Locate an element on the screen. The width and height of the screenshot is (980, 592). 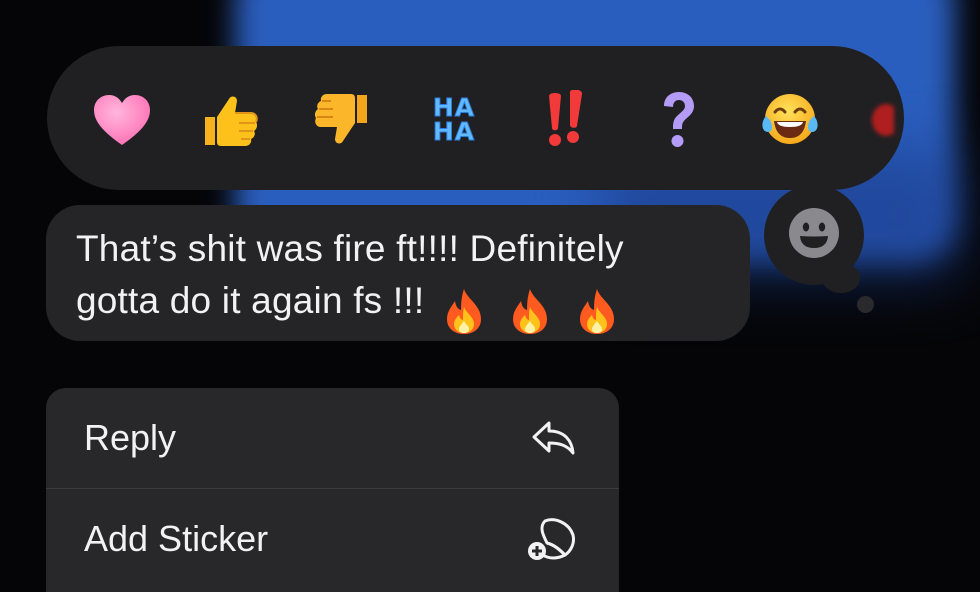
message-line-2: gotta do it again fs !!! is located at coordinates (398, 305).